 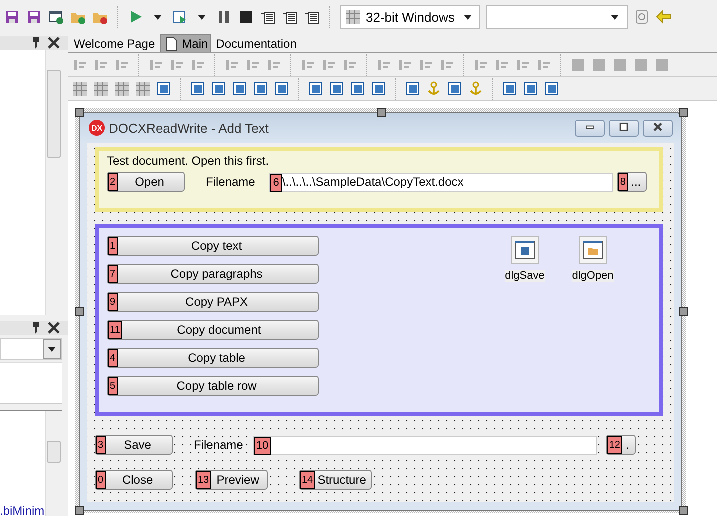 I want to click on form-button: 3 Save, so click(x=134, y=445).